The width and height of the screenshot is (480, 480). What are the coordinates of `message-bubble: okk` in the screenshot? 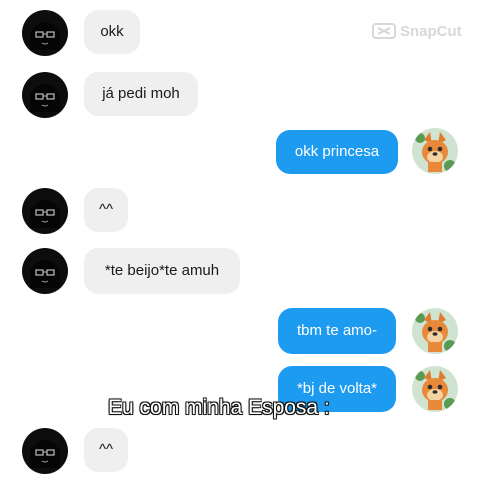 It's located at (112, 32).